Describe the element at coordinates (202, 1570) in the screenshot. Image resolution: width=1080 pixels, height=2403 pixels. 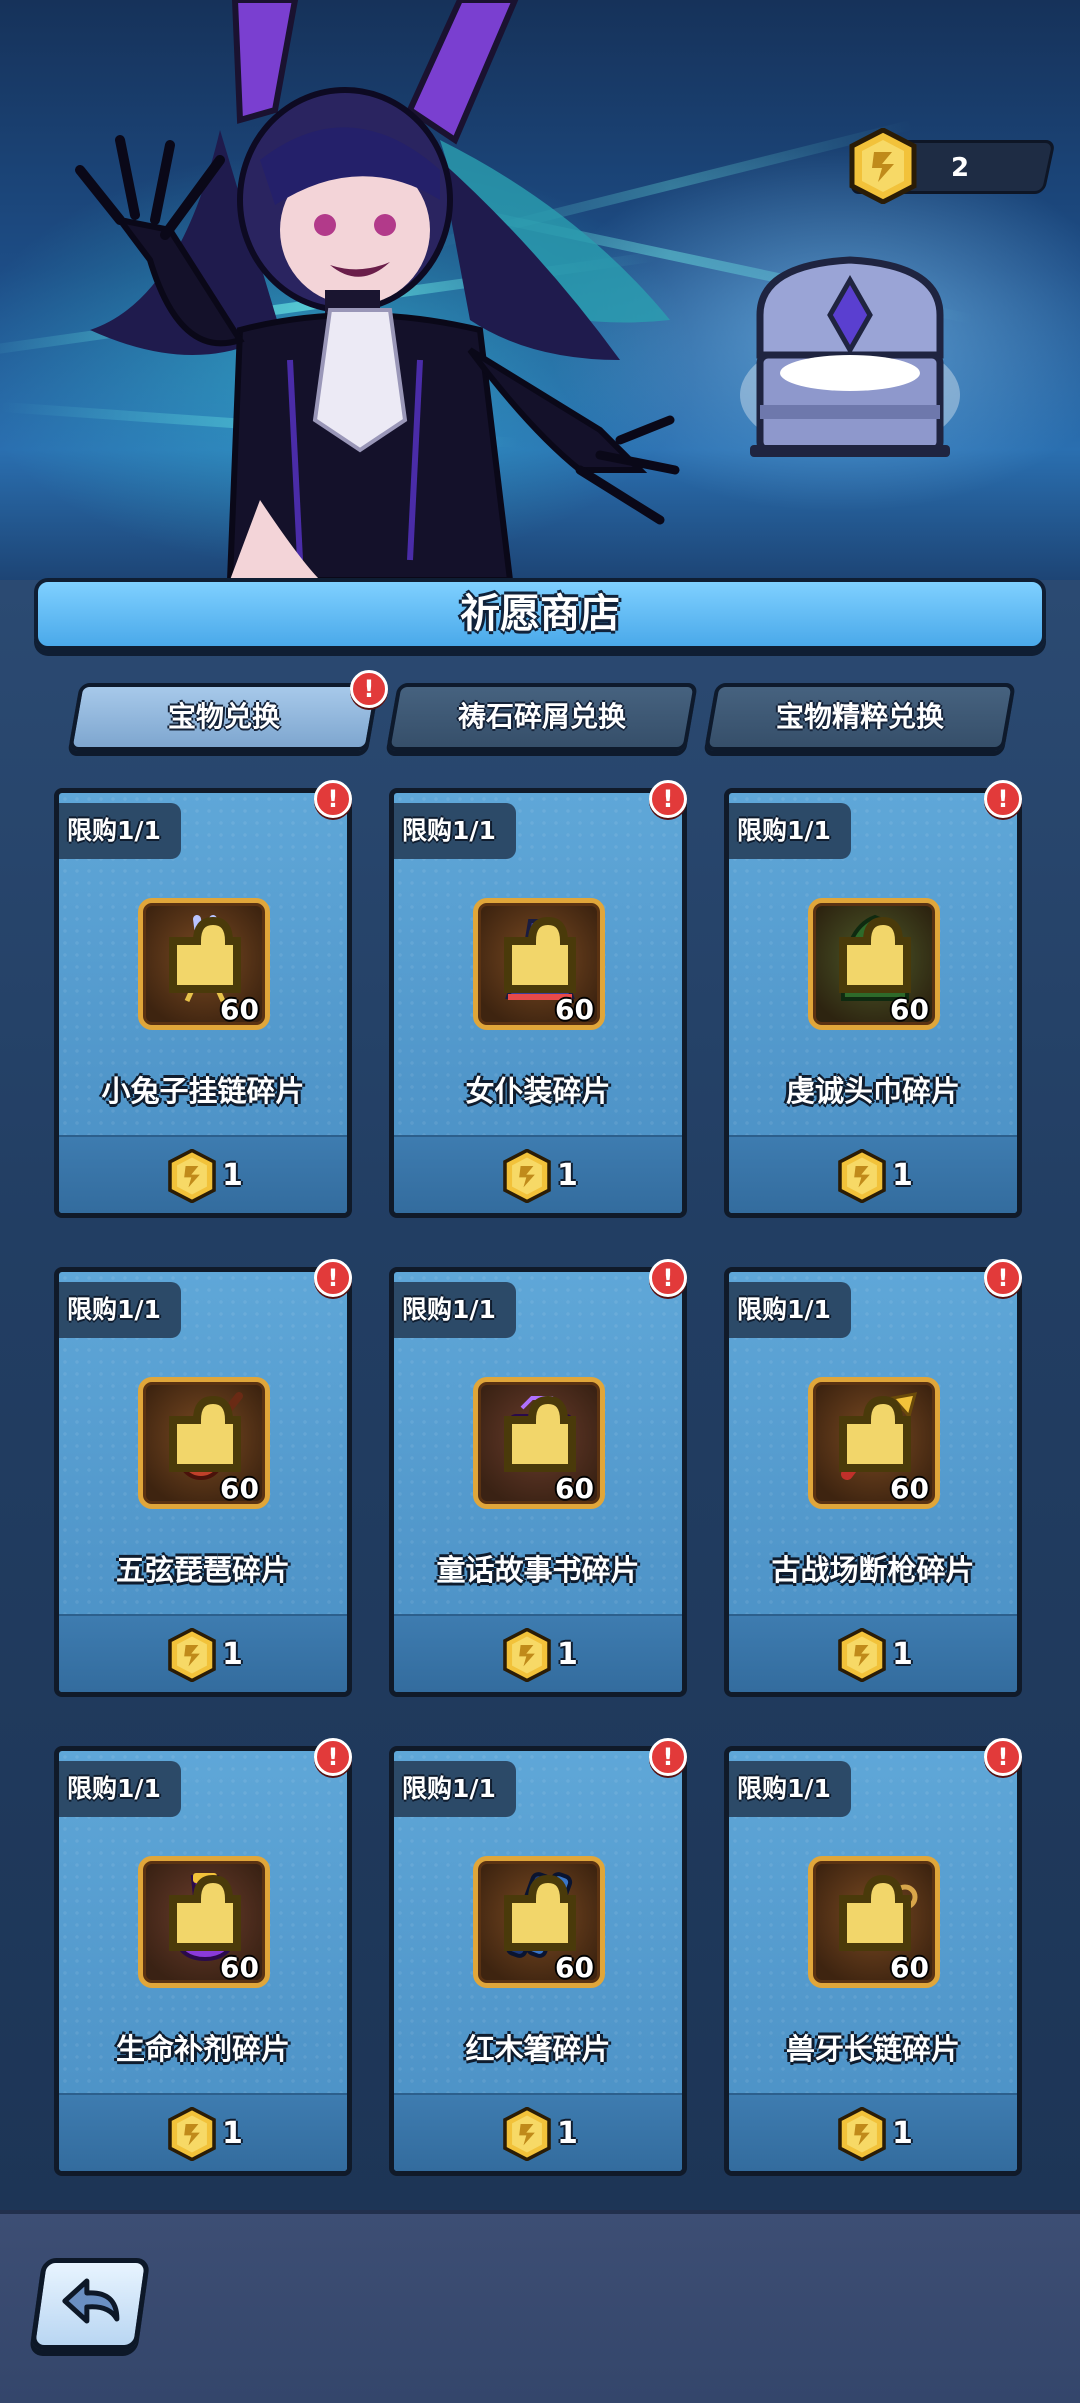
I see `item-name: 五弦琵琶碎片` at that location.